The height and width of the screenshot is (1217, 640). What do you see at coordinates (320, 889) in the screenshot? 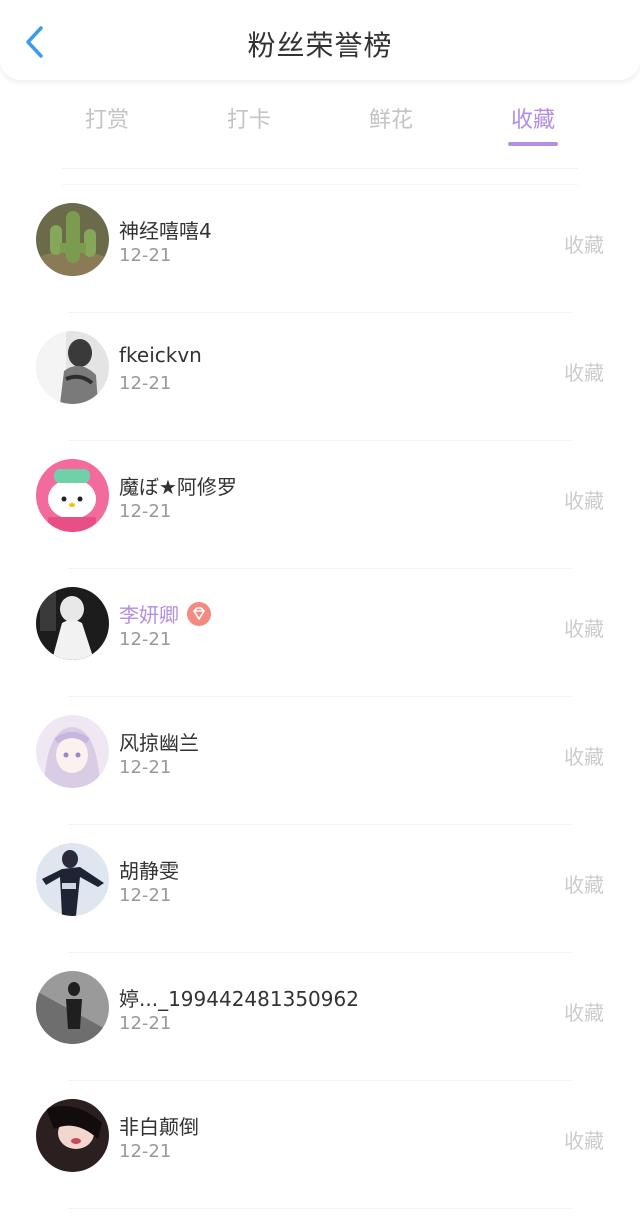
I see `list-item: 胡静雯 12-21 收藏` at bounding box center [320, 889].